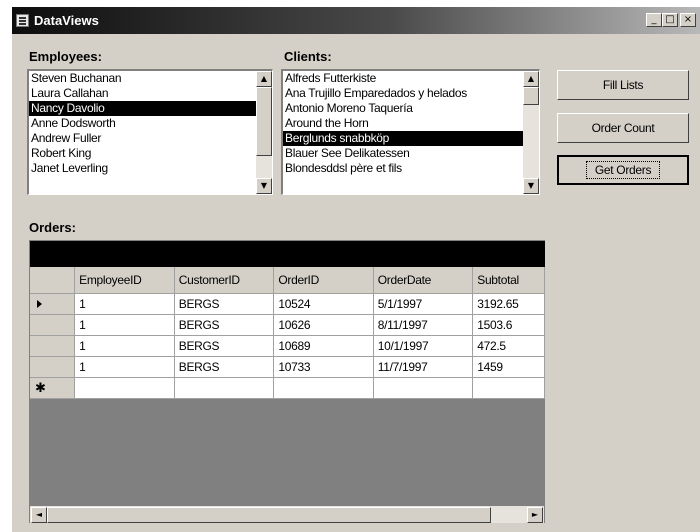 The height and width of the screenshot is (532, 700). Describe the element at coordinates (39, 515) in the screenshot. I see `scroll-left-arrow-icon: ◄` at that location.